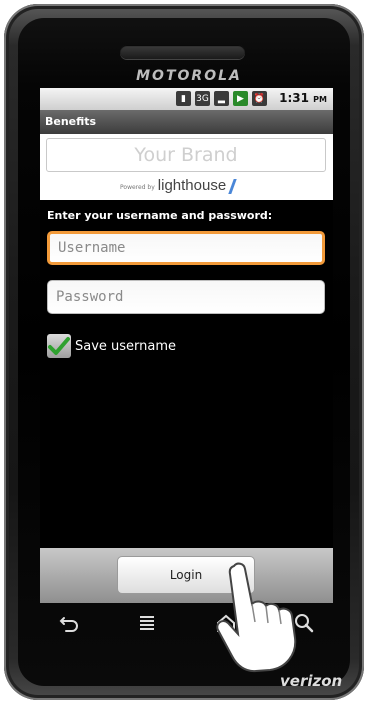  What do you see at coordinates (186, 155) in the screenshot?
I see `brand-placeholder: Your Brand` at bounding box center [186, 155].